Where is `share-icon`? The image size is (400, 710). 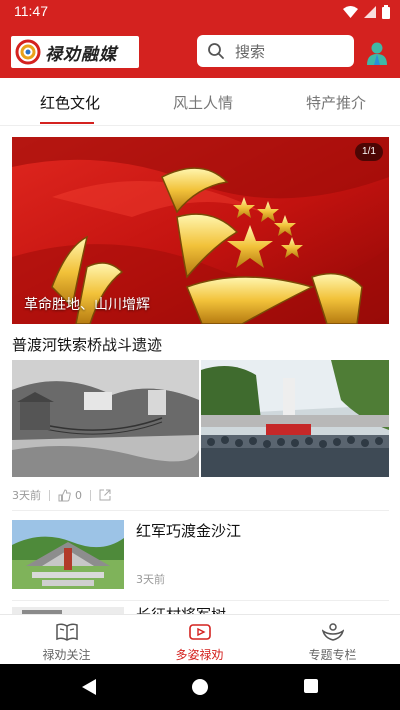
share-icon is located at coordinates (105, 495).